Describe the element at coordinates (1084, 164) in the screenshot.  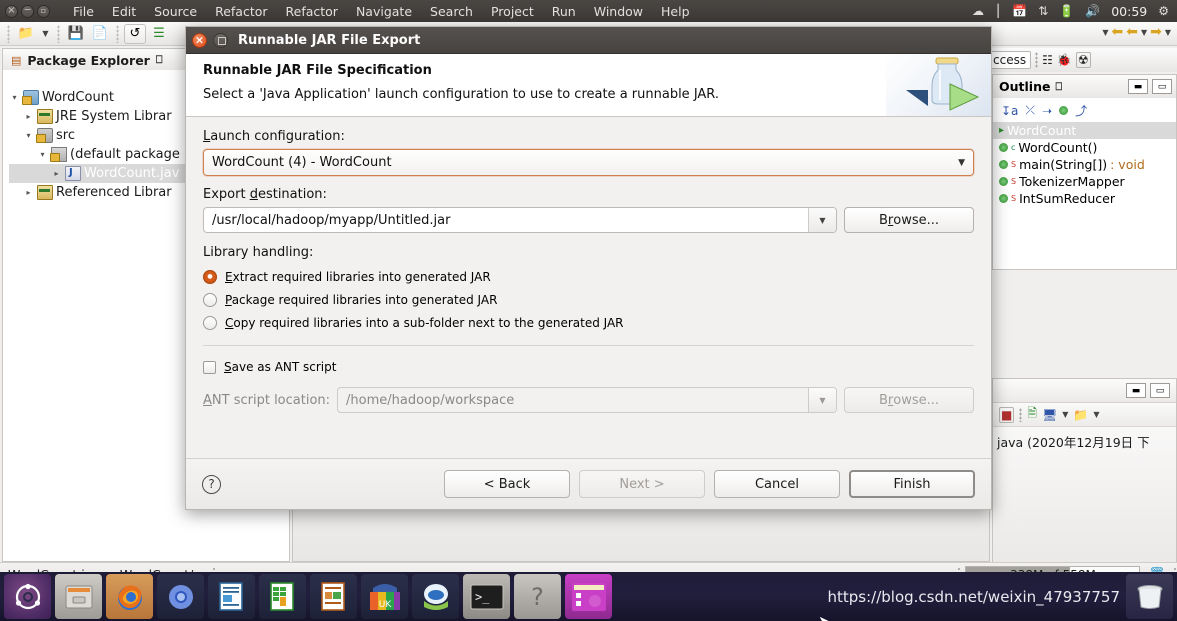
I see `outline-item-main: S main(String[]) : void` at that location.